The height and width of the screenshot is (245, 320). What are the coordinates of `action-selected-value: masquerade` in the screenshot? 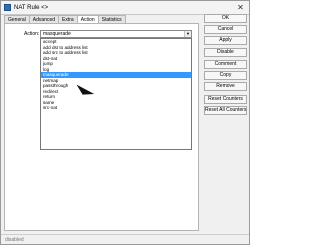 It's located at (57, 34).